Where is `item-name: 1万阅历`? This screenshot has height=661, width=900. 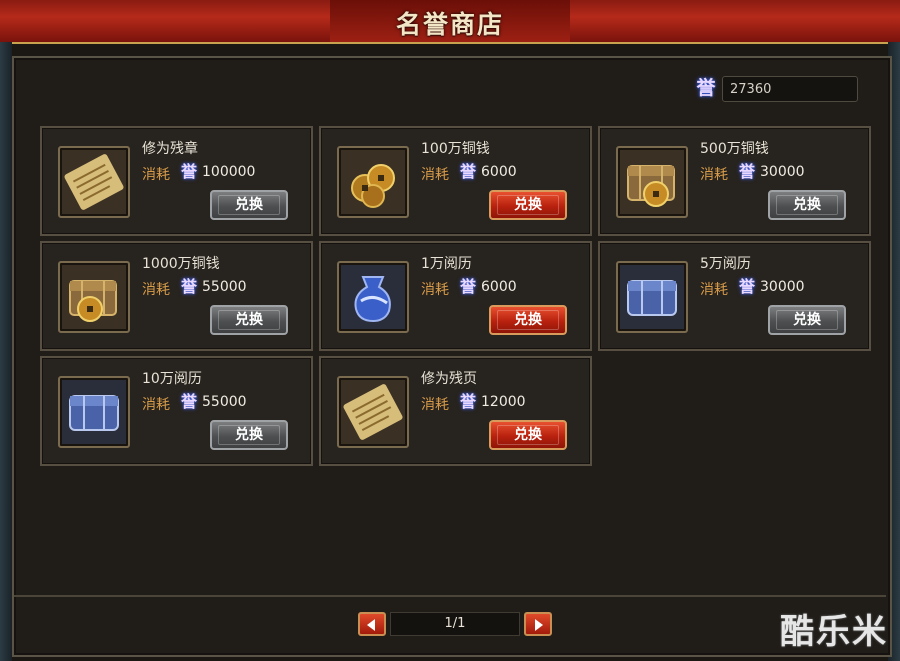
item-name: 1万阅历 is located at coordinates (446, 264).